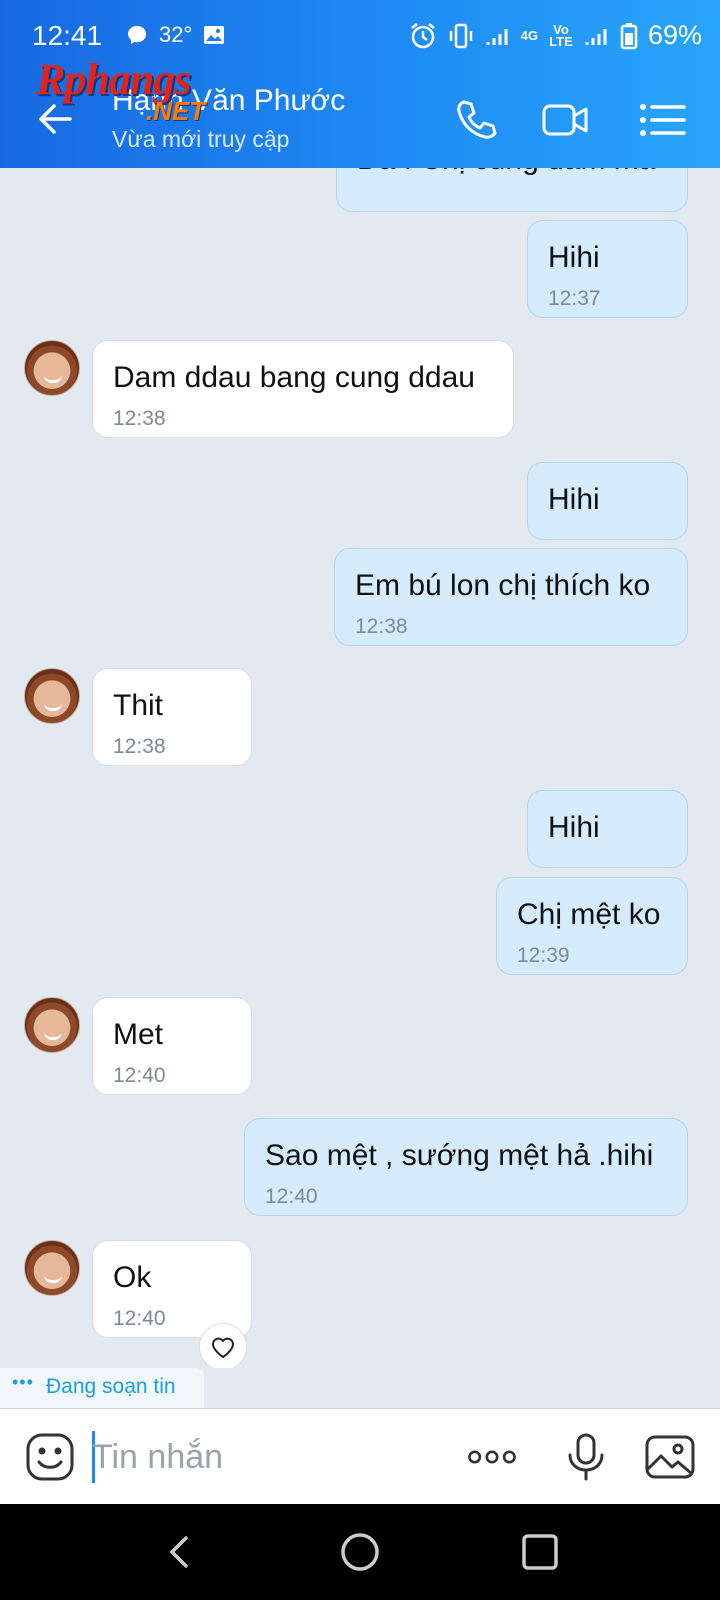  What do you see at coordinates (172, 1046) in the screenshot?
I see `message-bubble: Met 12:40` at bounding box center [172, 1046].